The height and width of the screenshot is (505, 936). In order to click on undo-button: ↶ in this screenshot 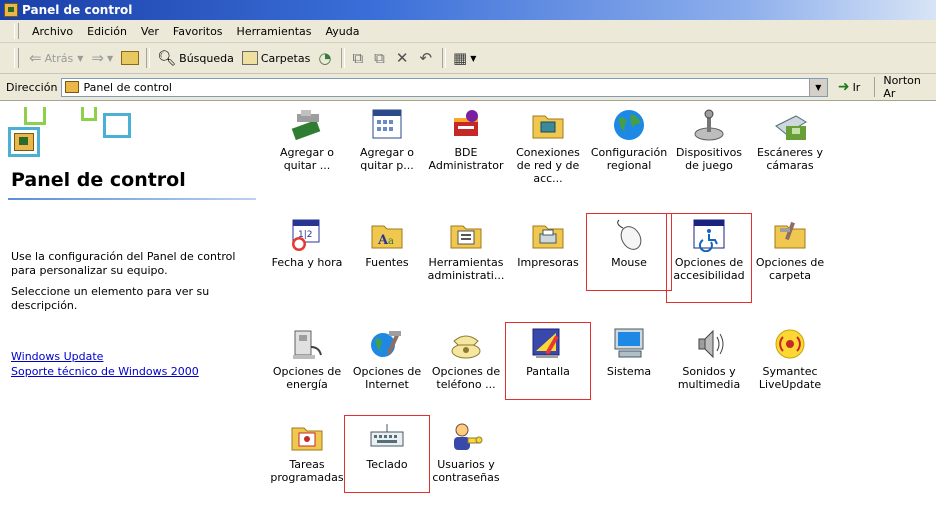, I will do `click(427, 58)`.